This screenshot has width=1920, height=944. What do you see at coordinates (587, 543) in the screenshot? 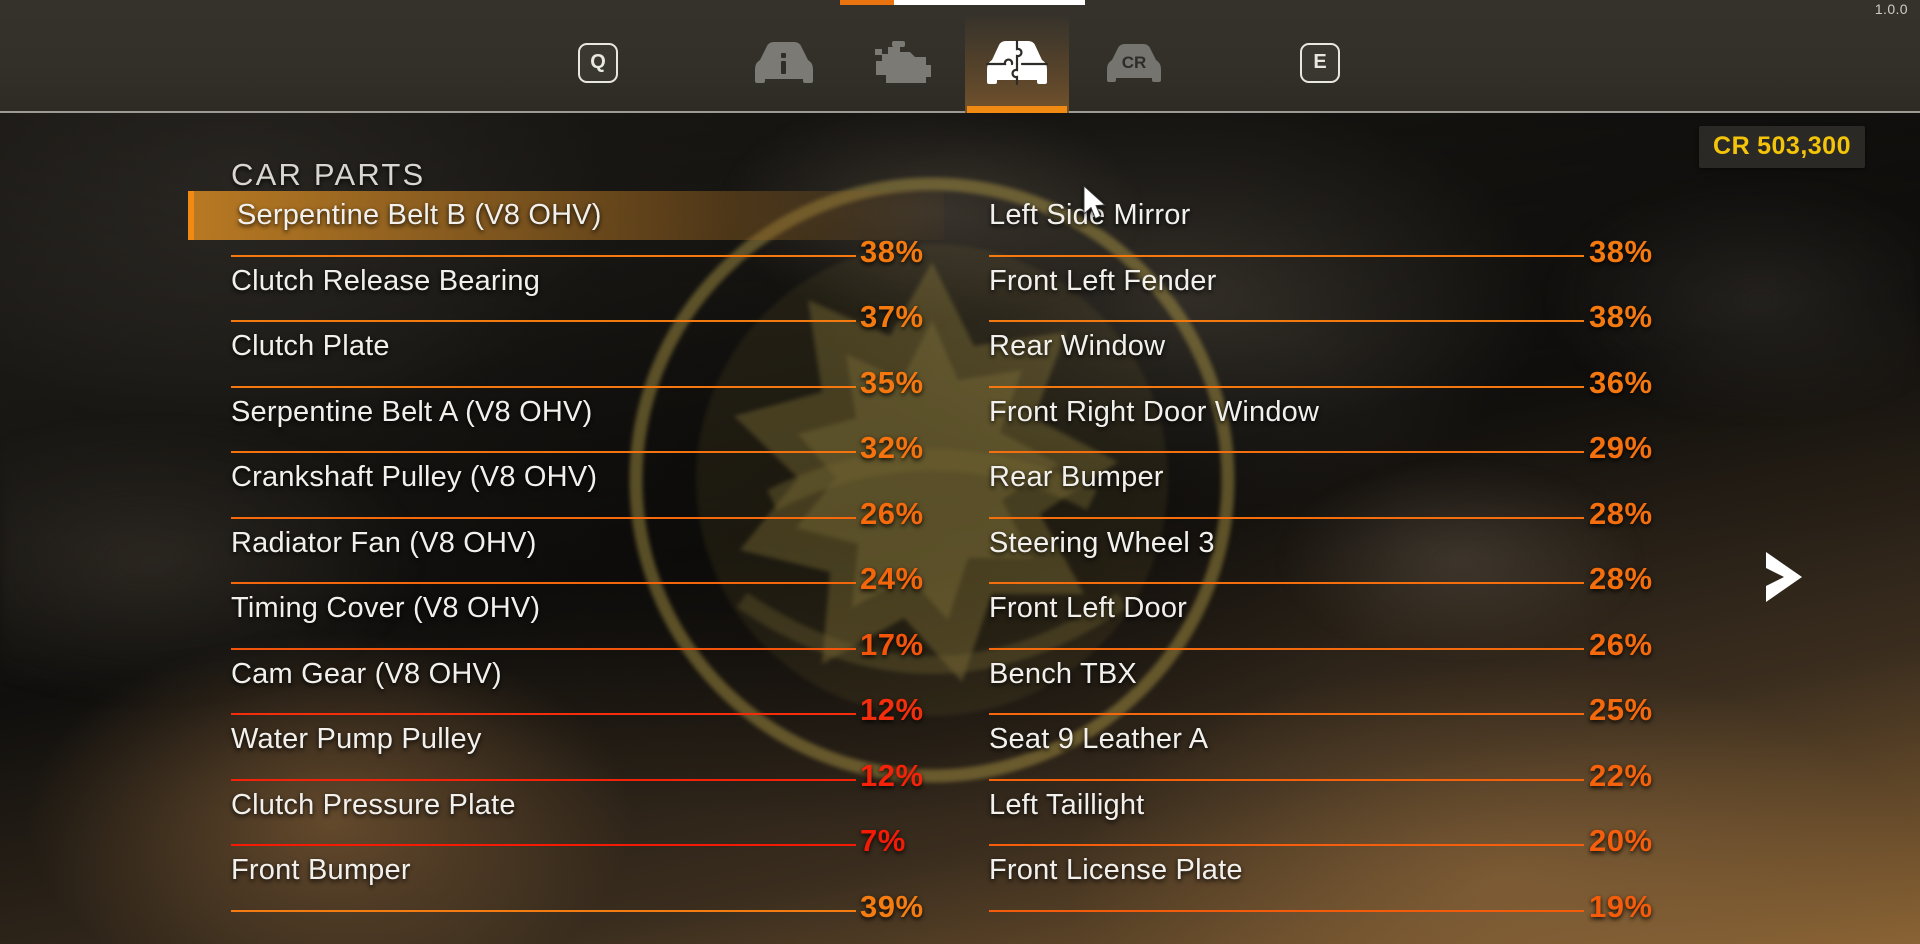
I see `part-row-label-wrap: Radiator Fan (V8 OHV)` at bounding box center [587, 543].